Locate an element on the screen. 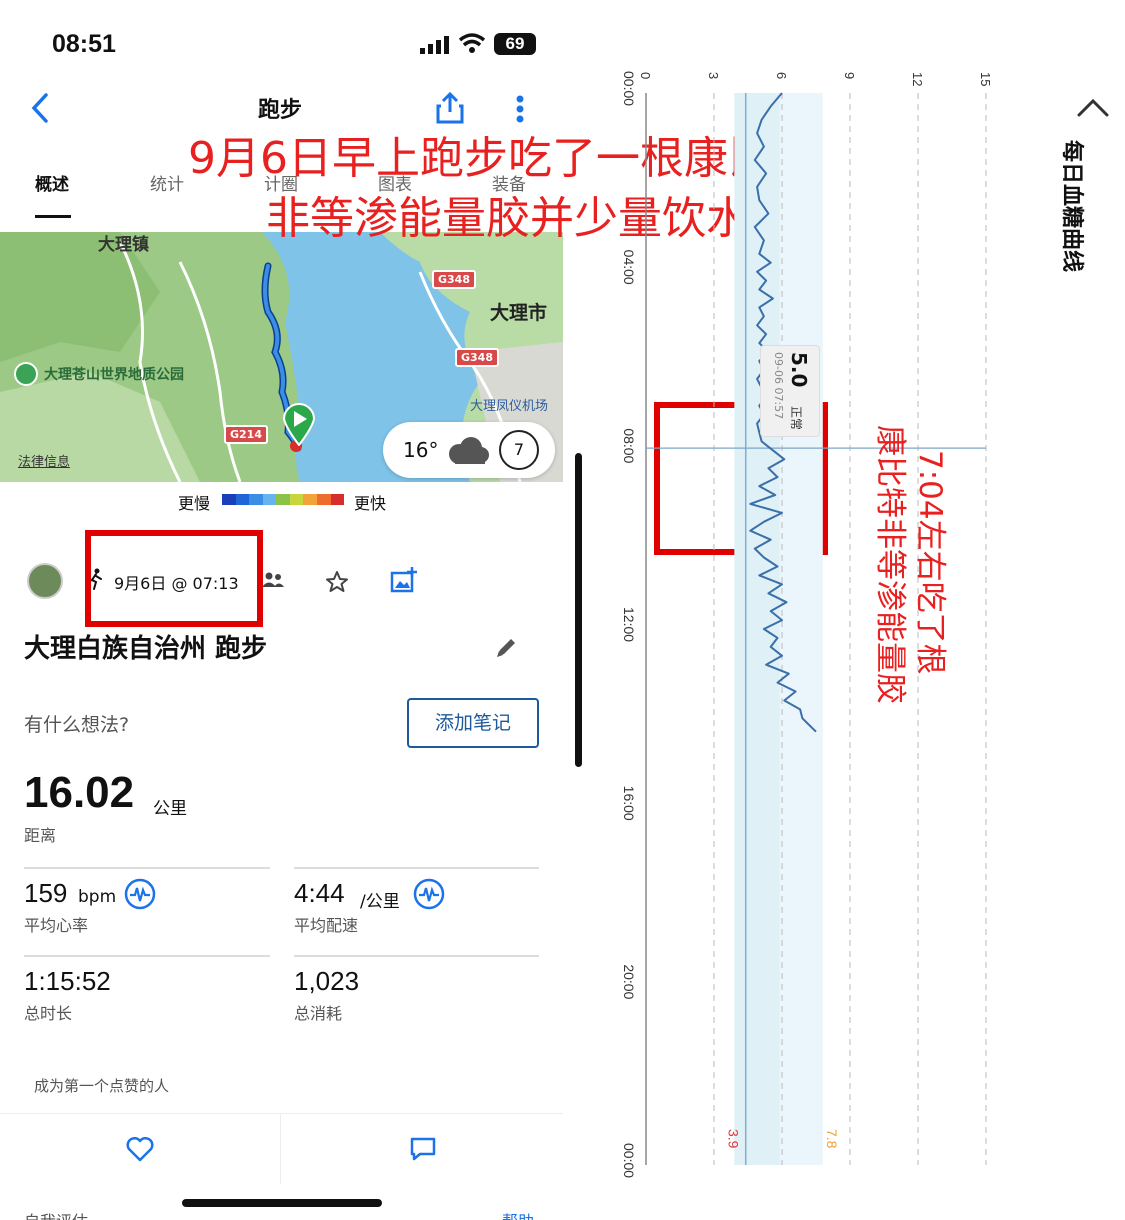 The image size is (1125, 1220). star-icon is located at coordinates (337, 584).